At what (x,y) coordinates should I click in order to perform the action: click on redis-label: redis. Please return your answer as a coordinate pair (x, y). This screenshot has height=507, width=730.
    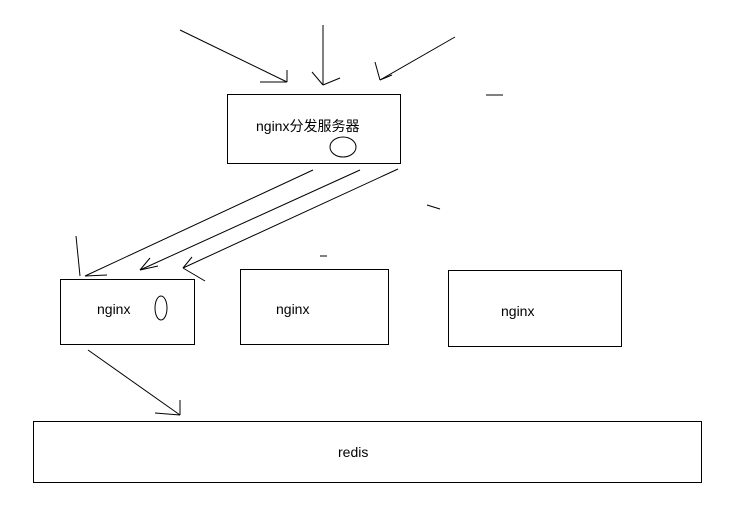
    Looking at the image, I should click on (353, 452).